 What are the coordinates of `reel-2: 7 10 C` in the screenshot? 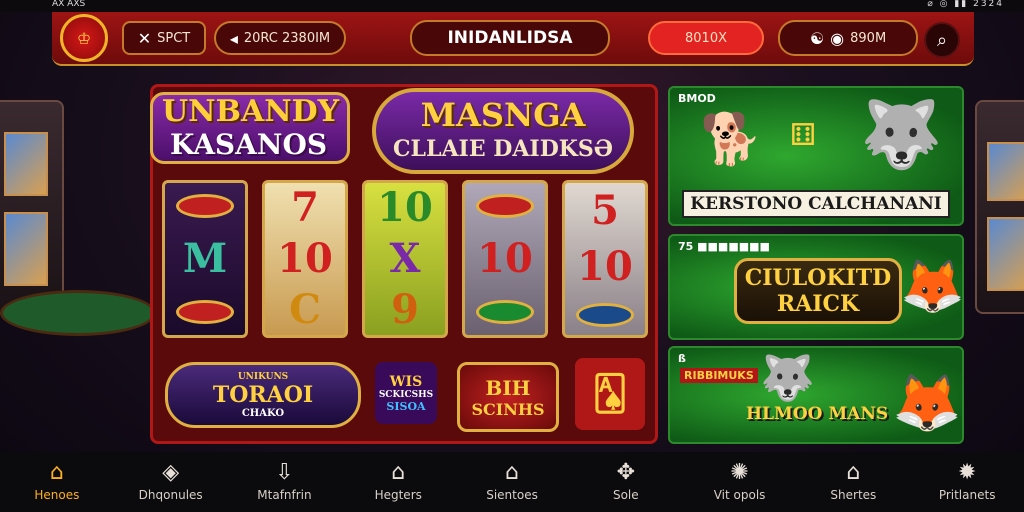 It's located at (305, 259).